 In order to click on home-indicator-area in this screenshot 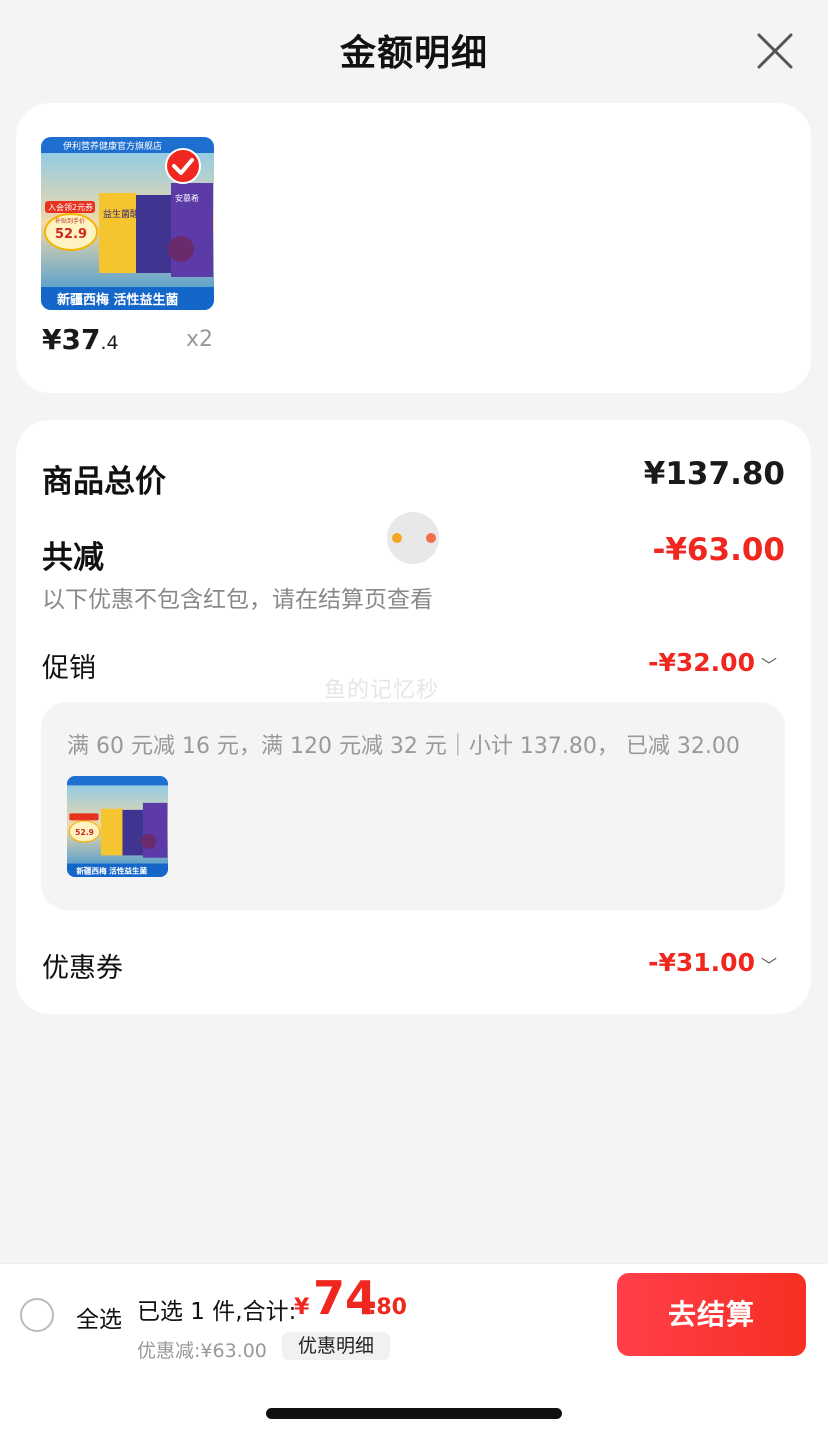, I will do `click(414, 1400)`.